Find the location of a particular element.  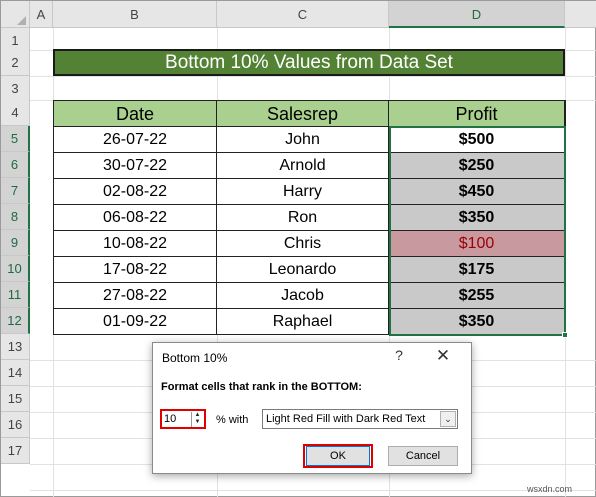

date-cell: 30-07-22 is located at coordinates (135, 166).